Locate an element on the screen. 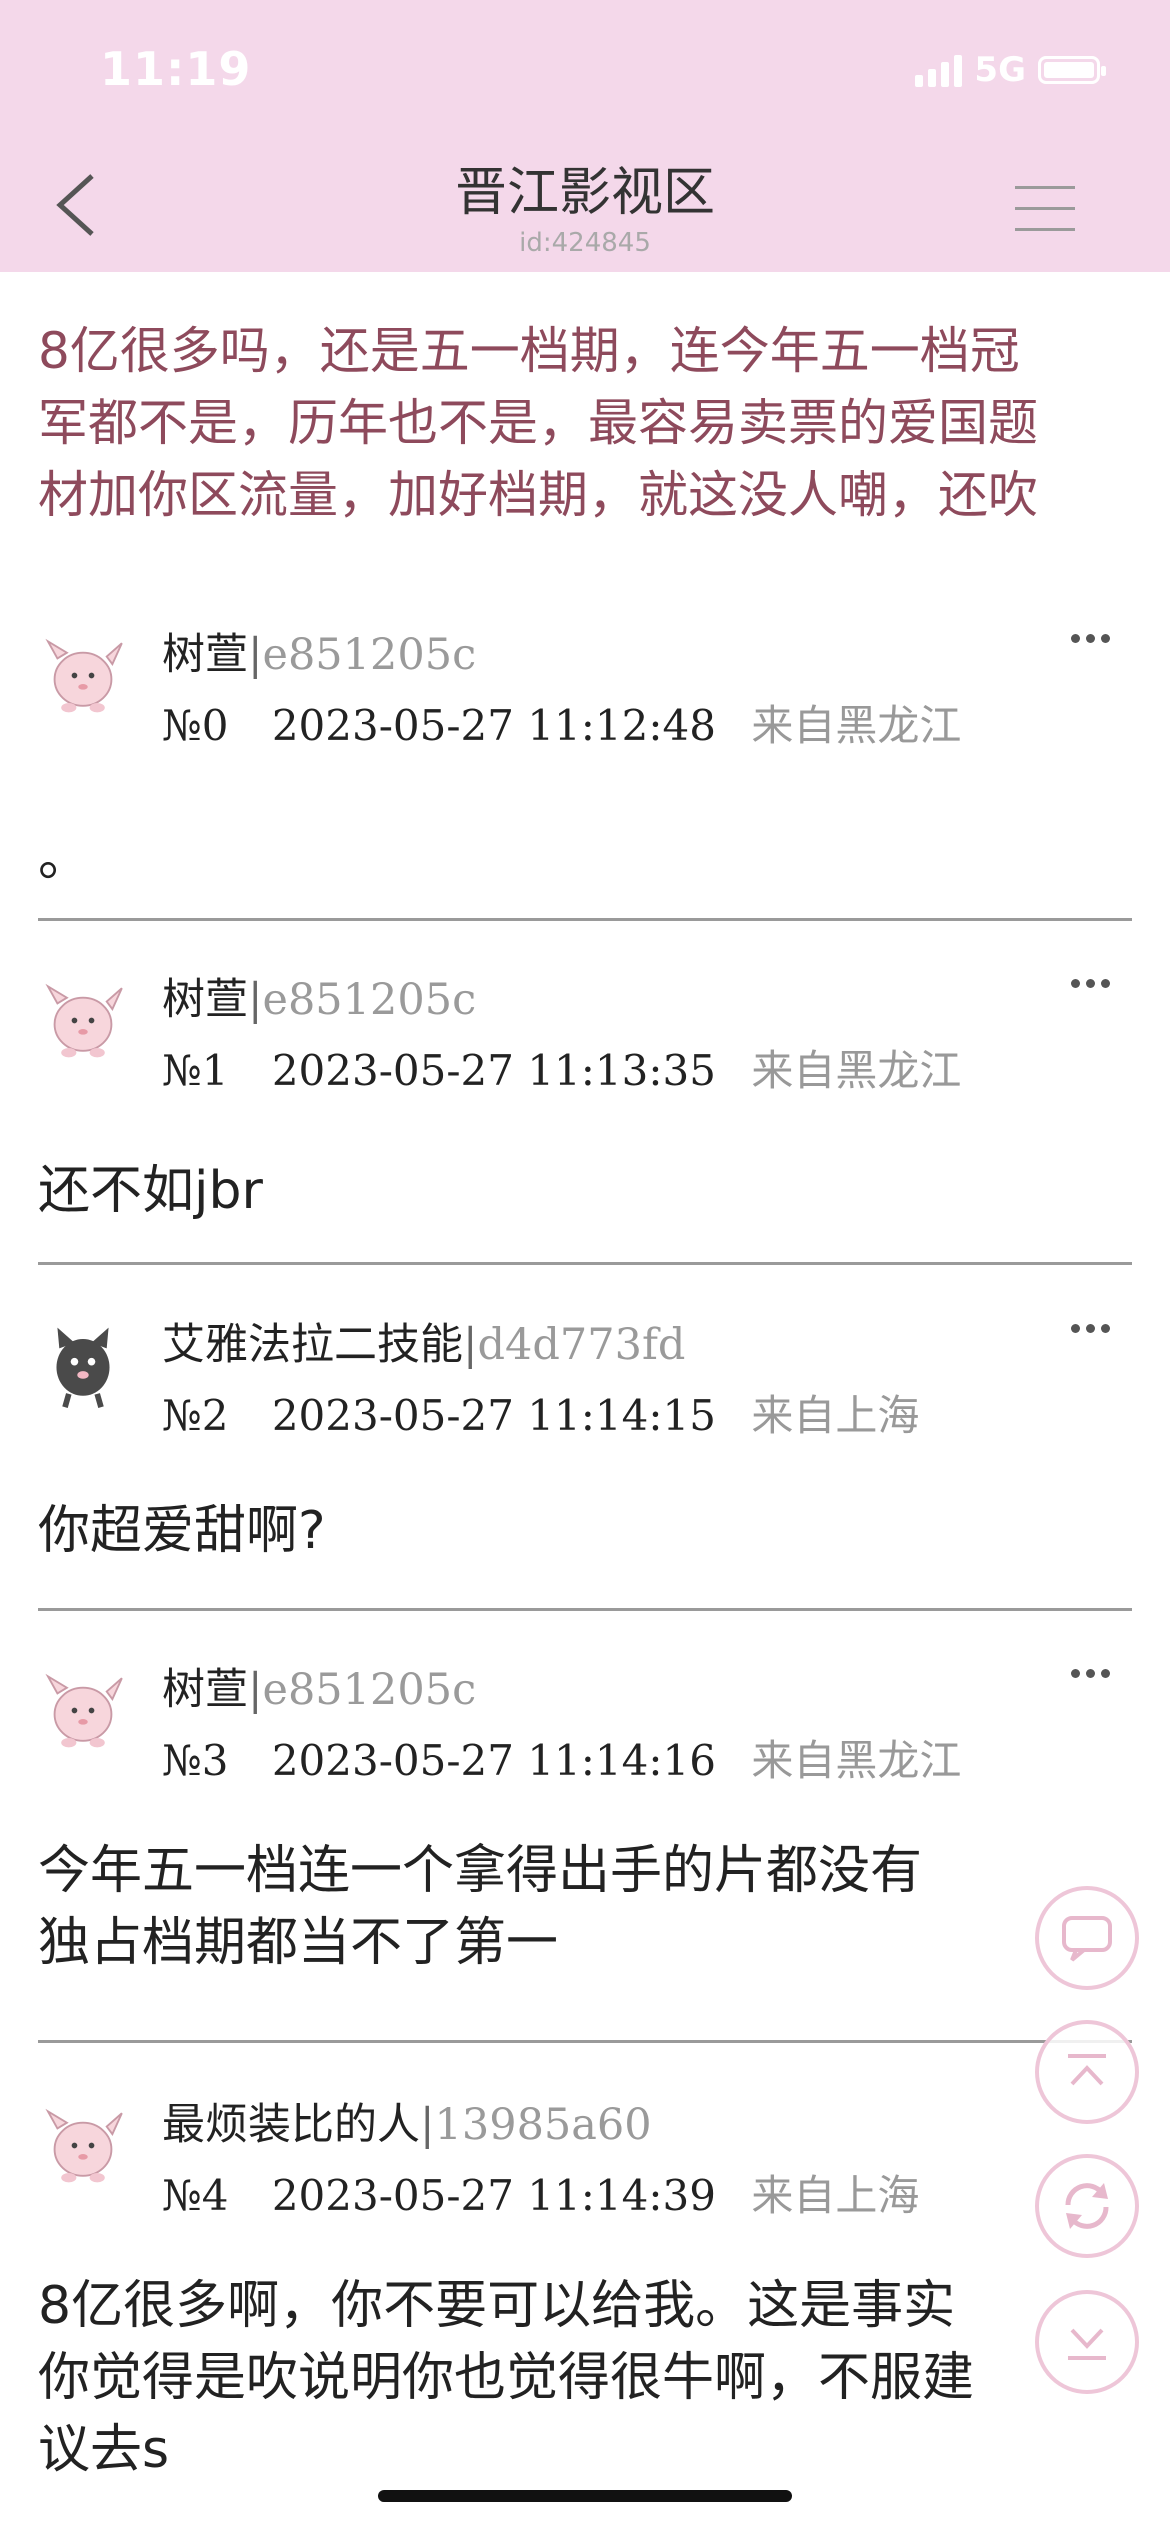 This screenshot has height=2532, width=1170. status-time: 11:19 is located at coordinates (176, 69).